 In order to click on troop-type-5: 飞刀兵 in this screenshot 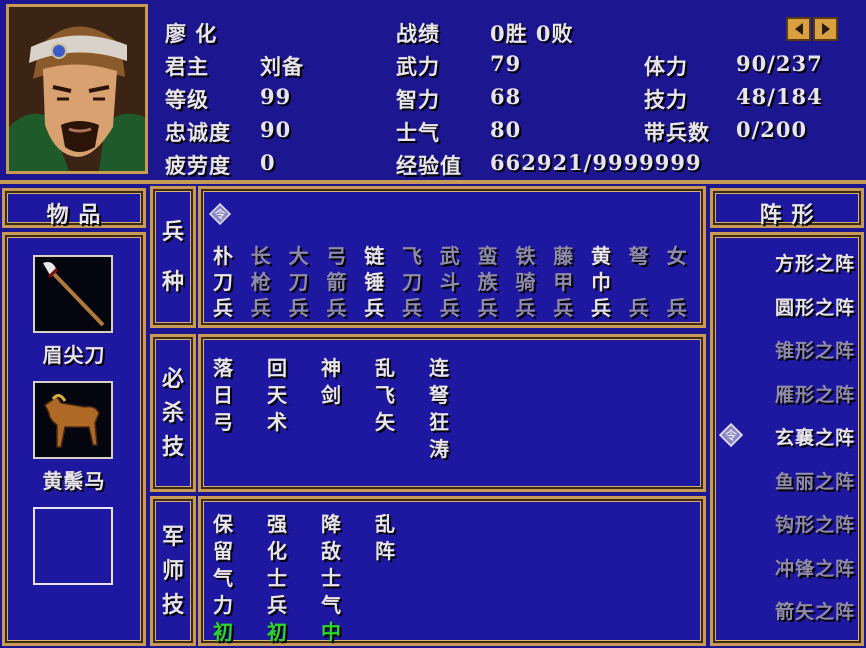, I will do `click(412, 282)`.